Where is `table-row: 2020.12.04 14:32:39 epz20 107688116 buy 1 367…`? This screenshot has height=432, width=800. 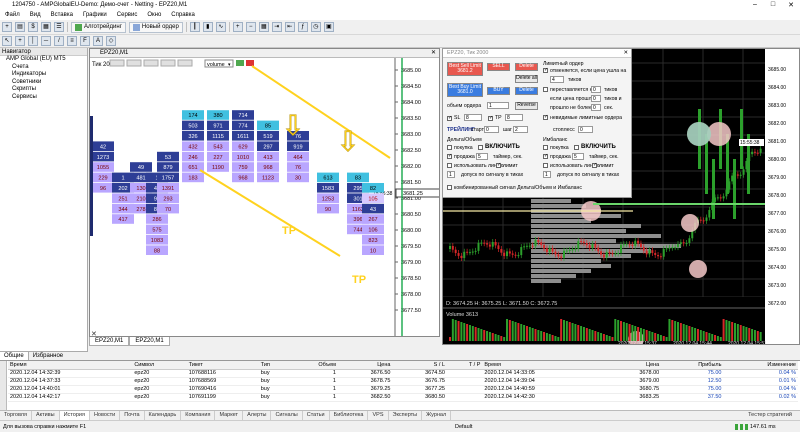
table-row: 2020.12.04 14:32:39 epz20 107688116 buy 1 367… is located at coordinates (403, 373).